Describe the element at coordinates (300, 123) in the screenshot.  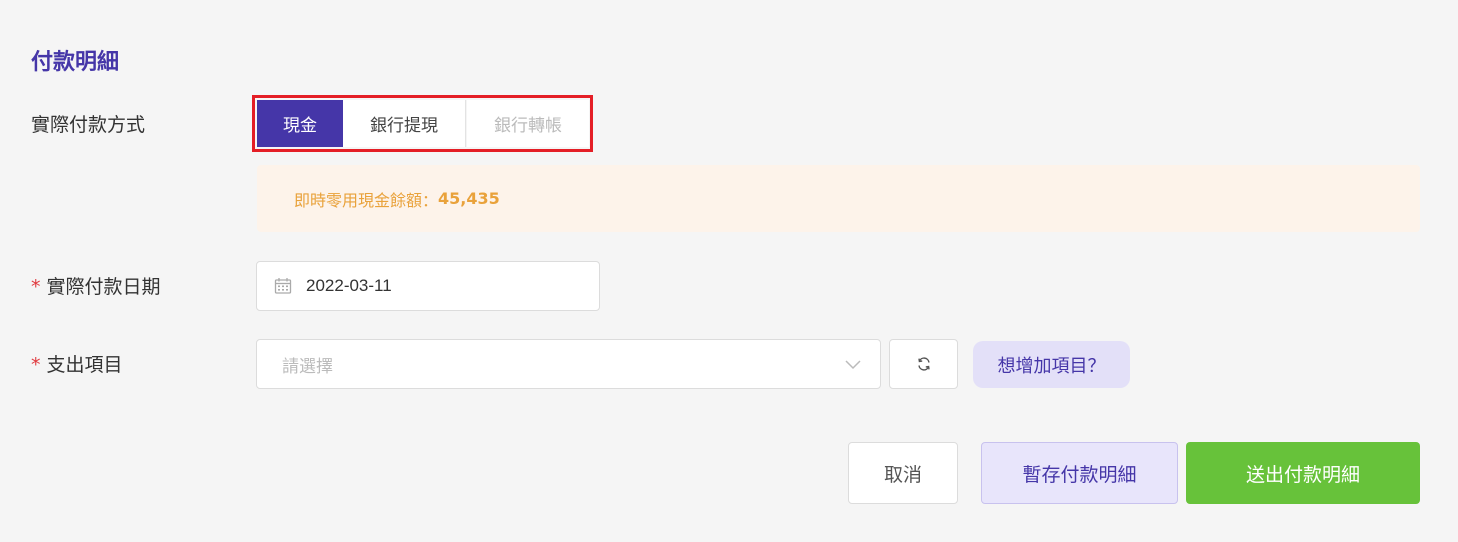
I see `payment-option-cash: 現金` at that location.